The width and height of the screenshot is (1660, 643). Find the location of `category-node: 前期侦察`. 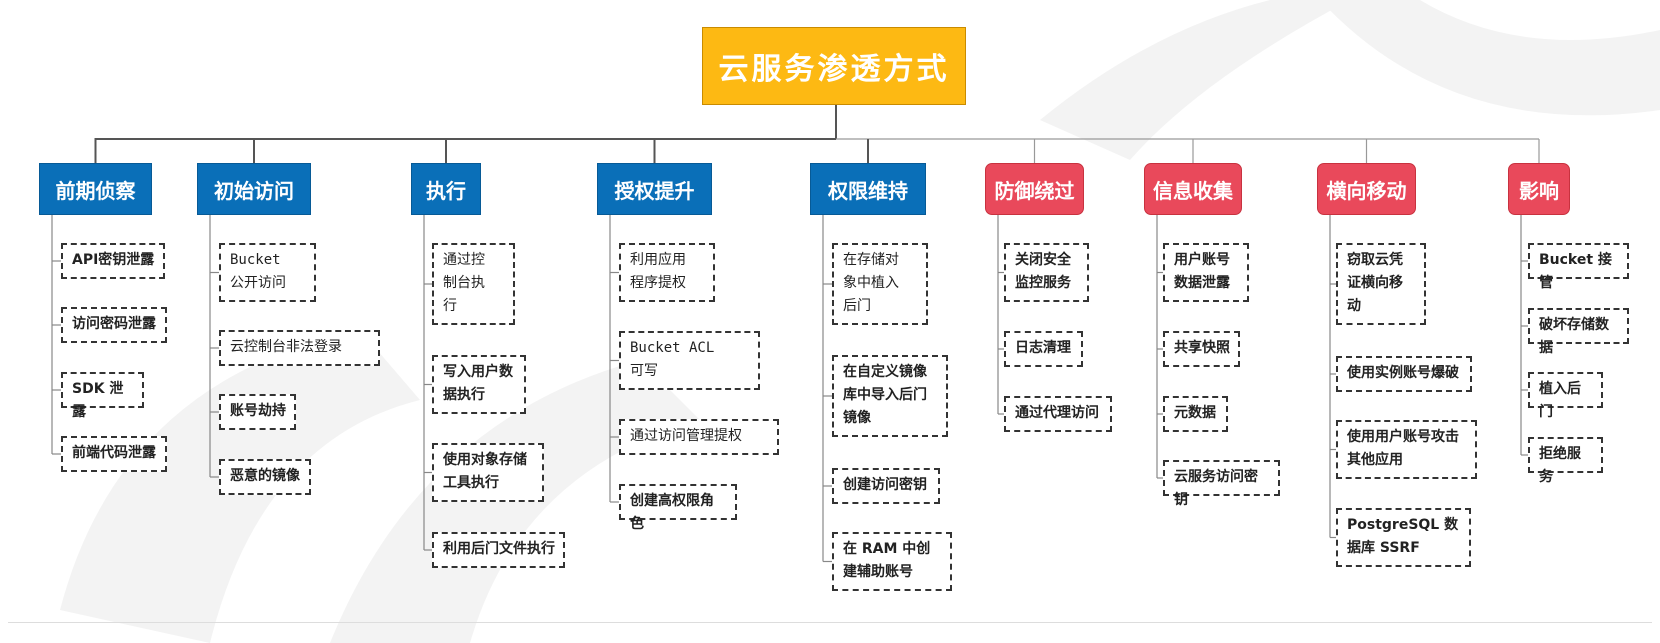

category-node: 前期侦察 is located at coordinates (95, 189).